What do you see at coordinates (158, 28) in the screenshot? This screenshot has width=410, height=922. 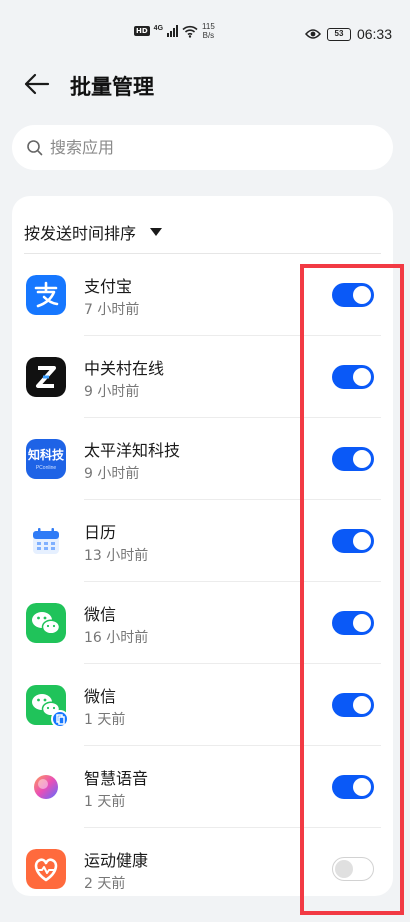 I see `network-type: 4G` at bounding box center [158, 28].